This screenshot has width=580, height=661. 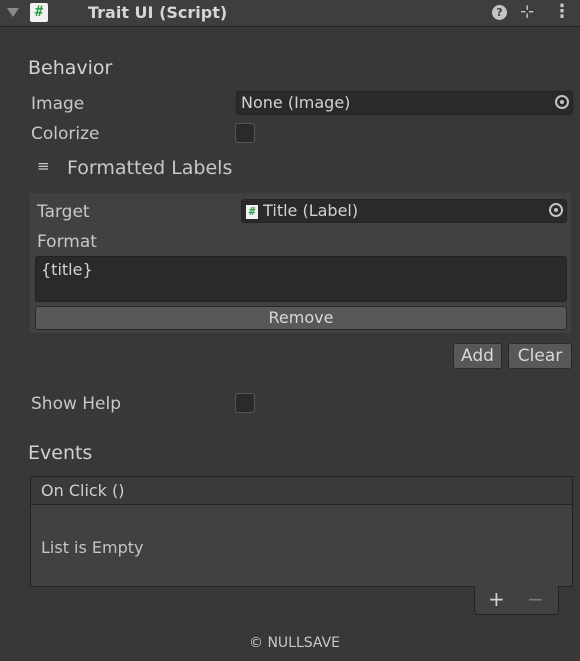 I want to click on format-textarea: {title}, so click(x=301, y=279).